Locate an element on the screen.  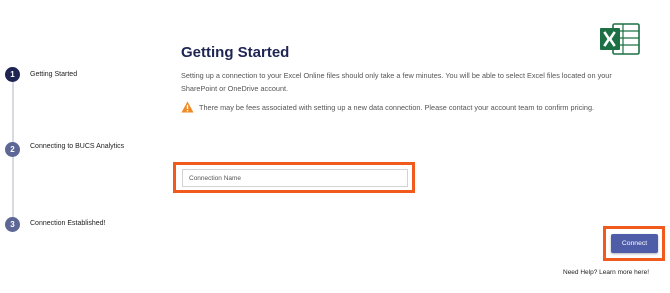
excel-logo-icon is located at coordinates (620, 41).